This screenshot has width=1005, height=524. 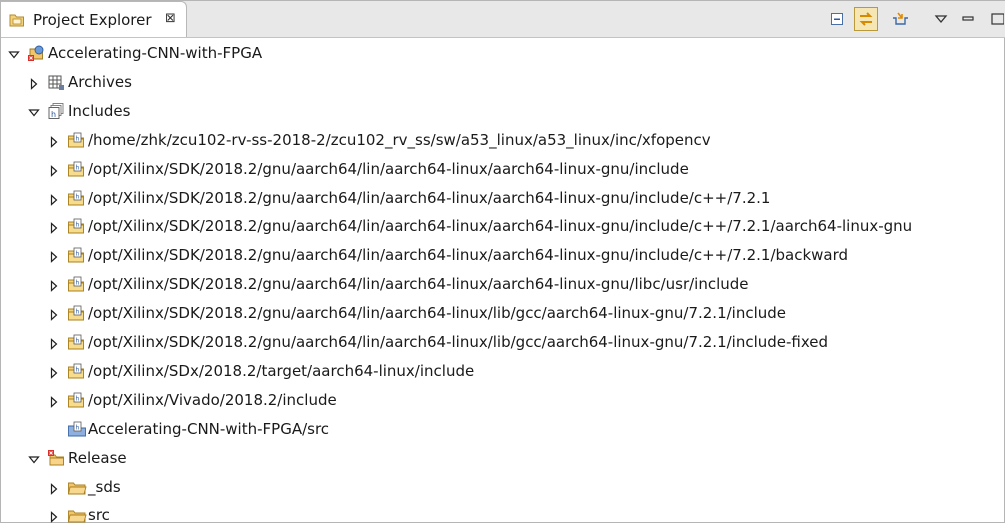 I want to click on tab-title: Project Explorer, so click(x=92, y=20).